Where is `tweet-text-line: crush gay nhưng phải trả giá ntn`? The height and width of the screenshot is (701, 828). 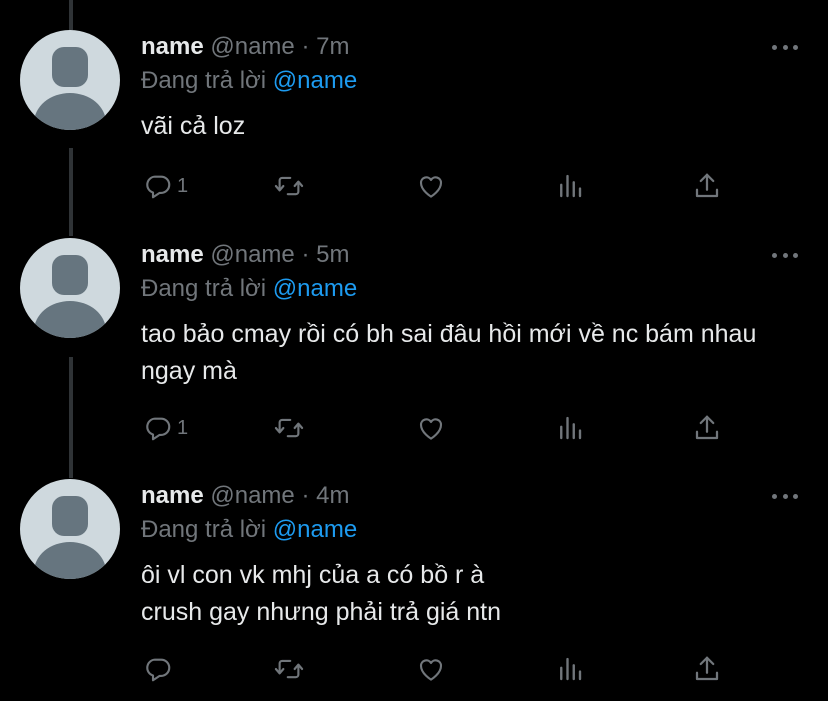 tweet-text-line: crush gay nhưng phải trả giá ntn is located at coordinates (321, 612).